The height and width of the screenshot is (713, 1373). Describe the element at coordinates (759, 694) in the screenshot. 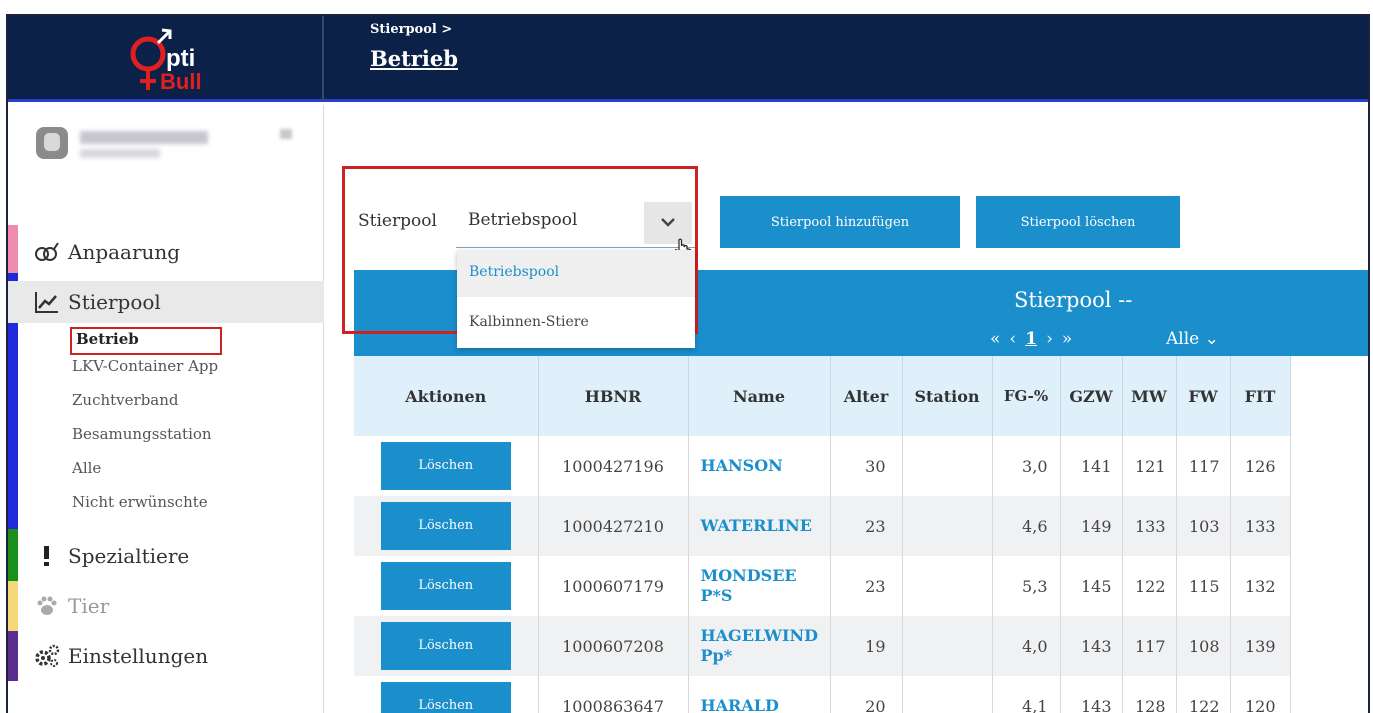

I see `name-cell: HARALD` at that location.